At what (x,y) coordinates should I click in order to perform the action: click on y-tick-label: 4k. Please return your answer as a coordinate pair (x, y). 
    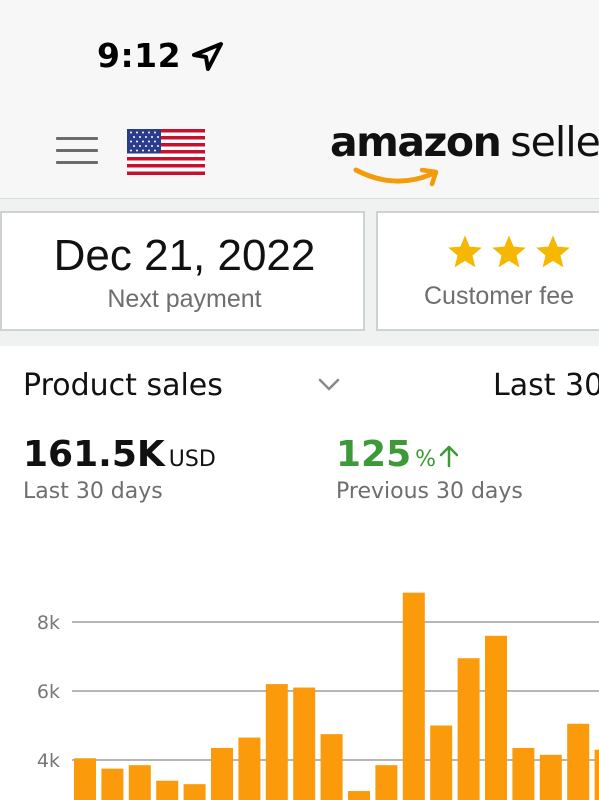
    Looking at the image, I should click on (48, 761).